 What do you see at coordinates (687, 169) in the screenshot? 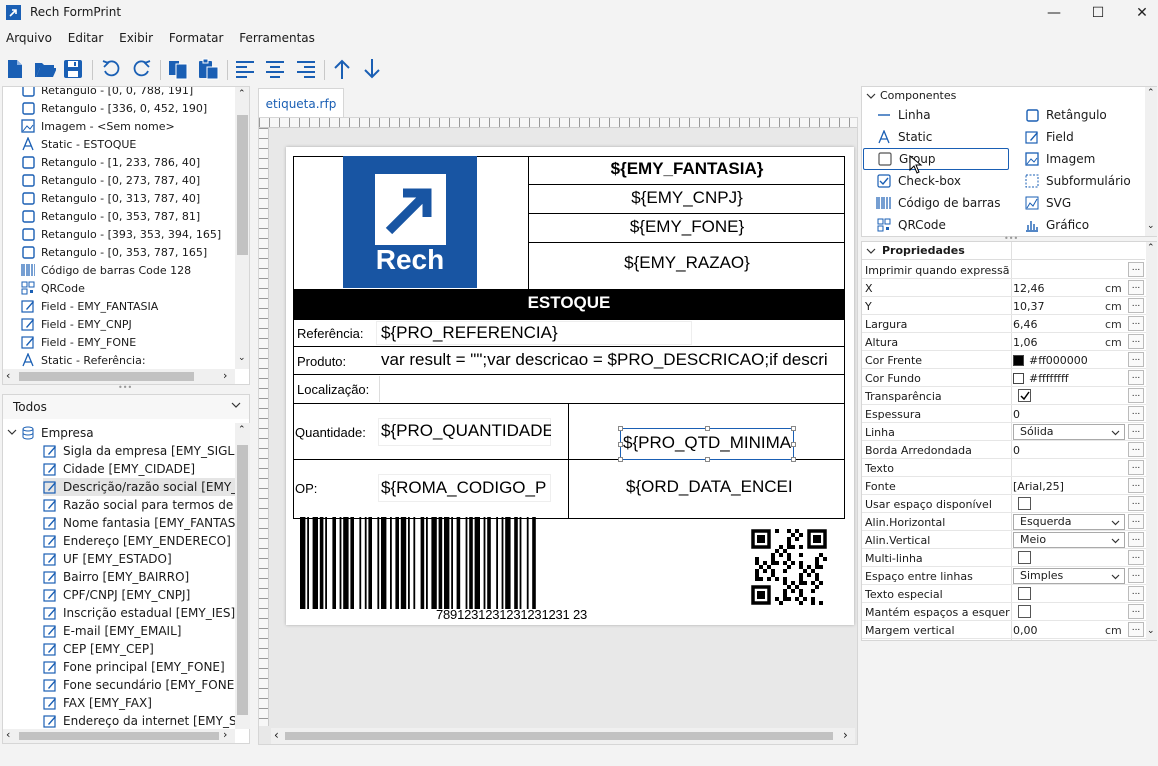
I see `field-emy-fantasia: ${EMY_FANTASIA}` at bounding box center [687, 169].